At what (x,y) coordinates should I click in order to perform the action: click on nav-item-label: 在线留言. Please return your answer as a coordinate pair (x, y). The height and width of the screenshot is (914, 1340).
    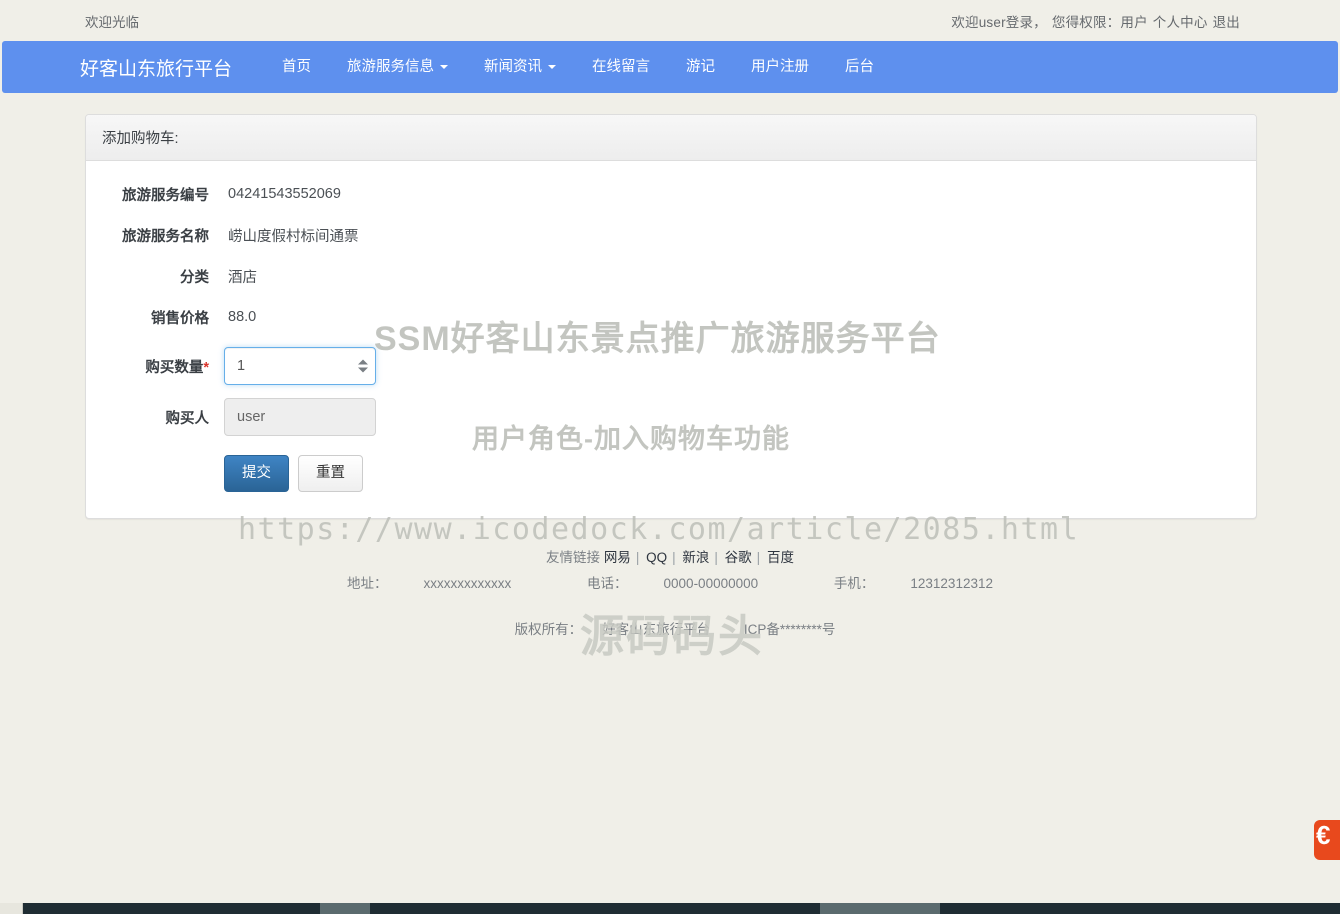
    Looking at the image, I should click on (621, 67).